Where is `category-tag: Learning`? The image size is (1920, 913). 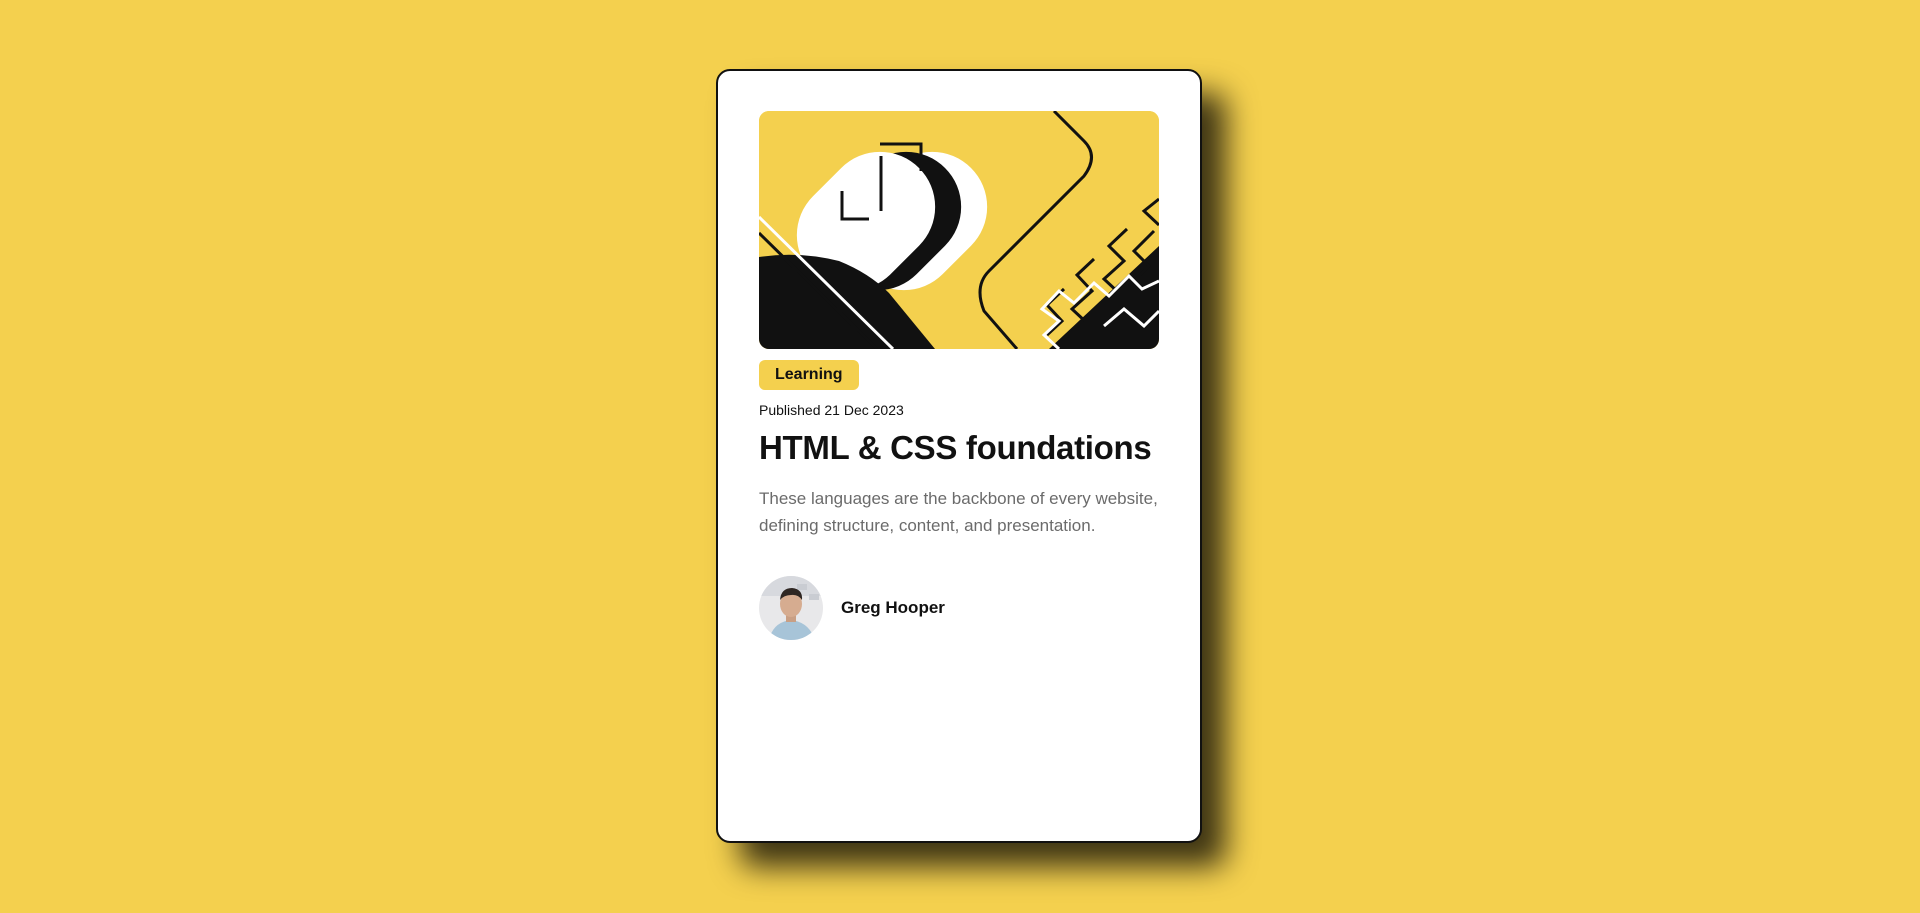
category-tag: Learning is located at coordinates (809, 375).